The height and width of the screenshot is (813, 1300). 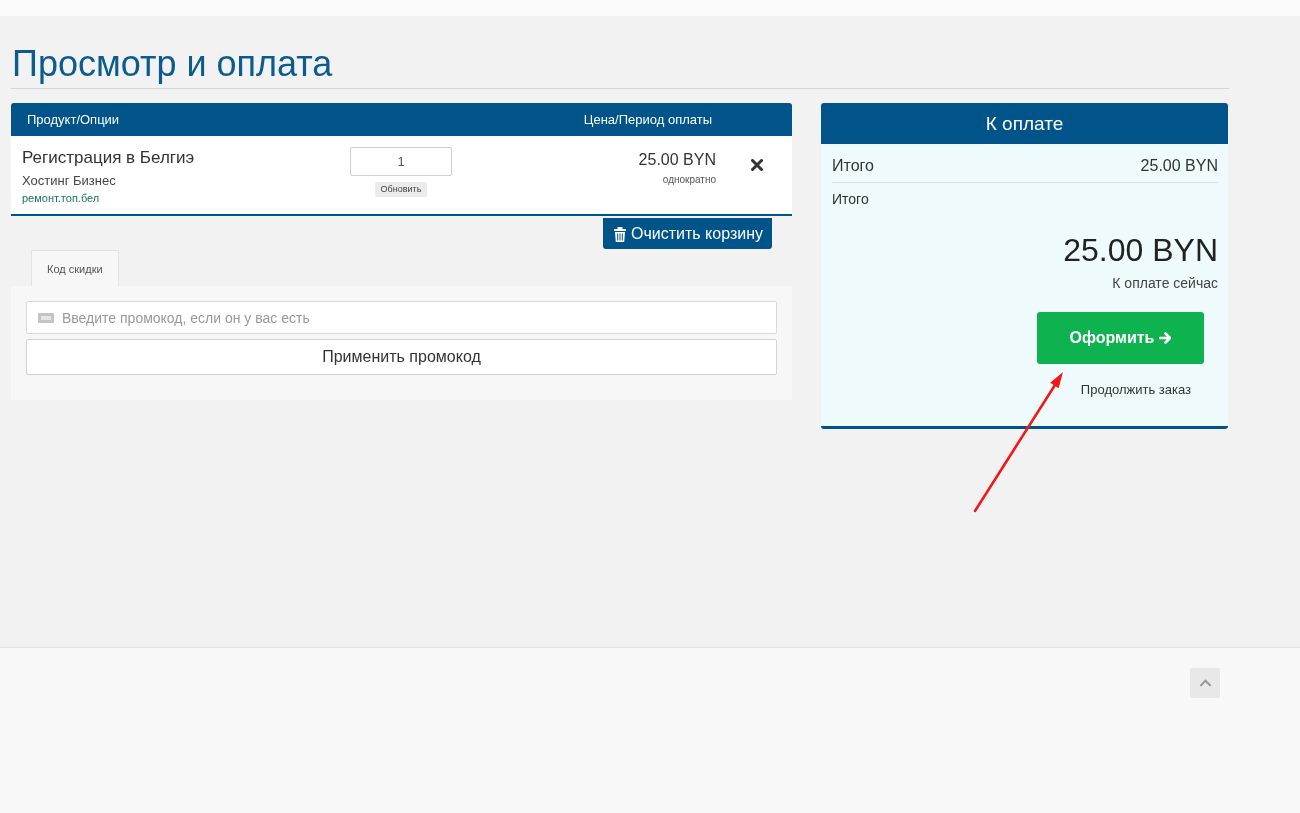 What do you see at coordinates (1140, 250) in the screenshot?
I see `total-amount: 25.00 BYN` at bounding box center [1140, 250].